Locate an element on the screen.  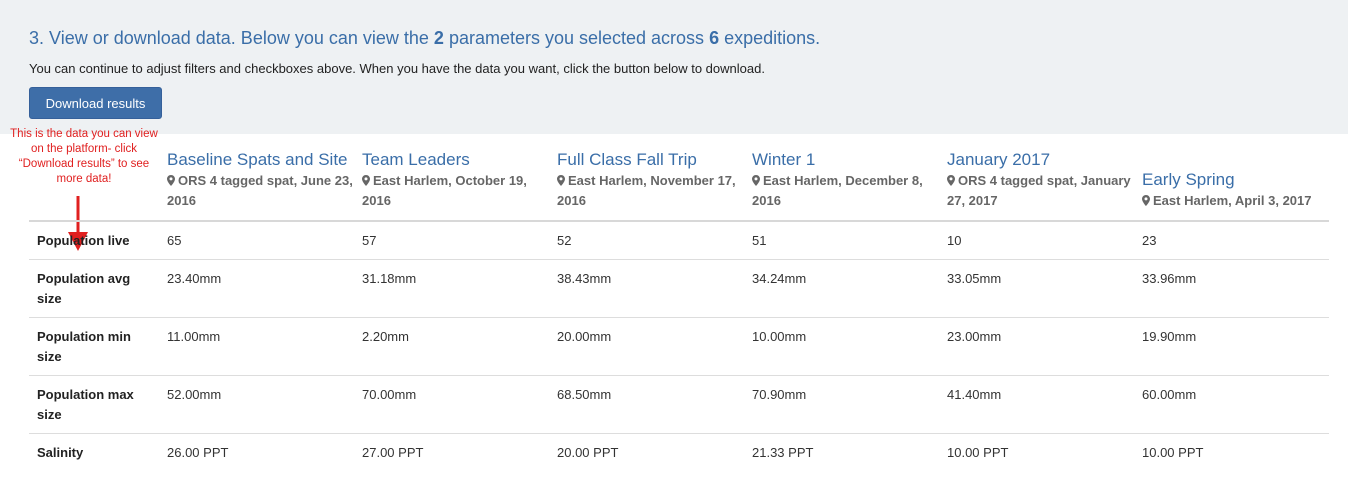
table-cell: 19.90mm is located at coordinates (1235, 346).